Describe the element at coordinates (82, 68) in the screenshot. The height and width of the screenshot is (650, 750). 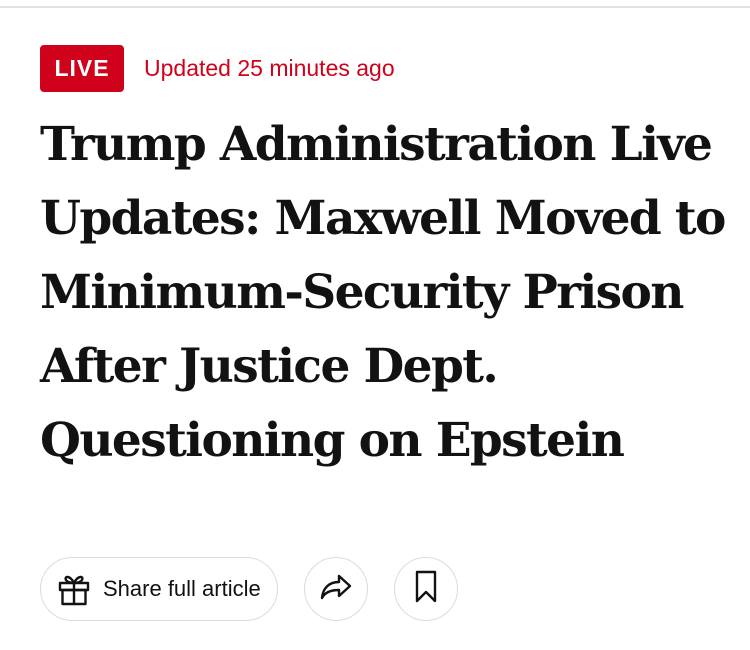
I see `live-badge: LIVE` at that location.